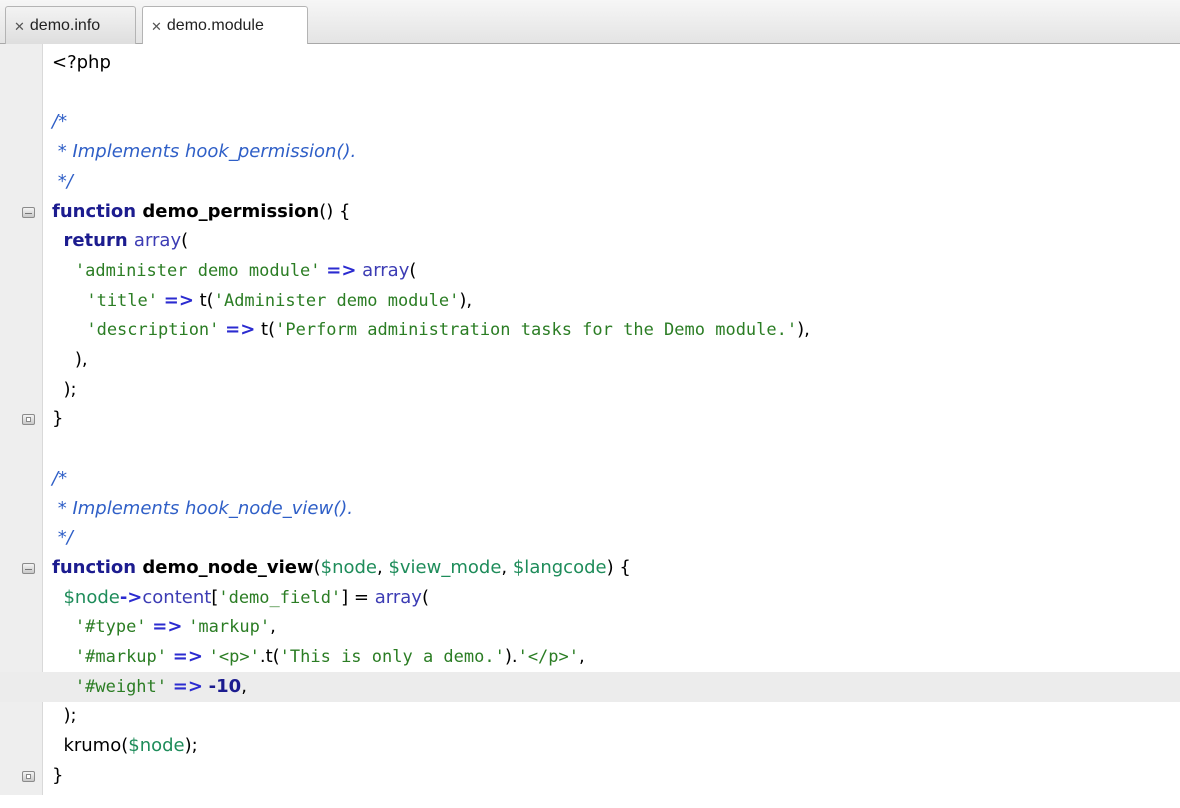 The height and width of the screenshot is (808, 1180). I want to click on code-line: $node->content['demo_field'] = array(, so click(590, 598).